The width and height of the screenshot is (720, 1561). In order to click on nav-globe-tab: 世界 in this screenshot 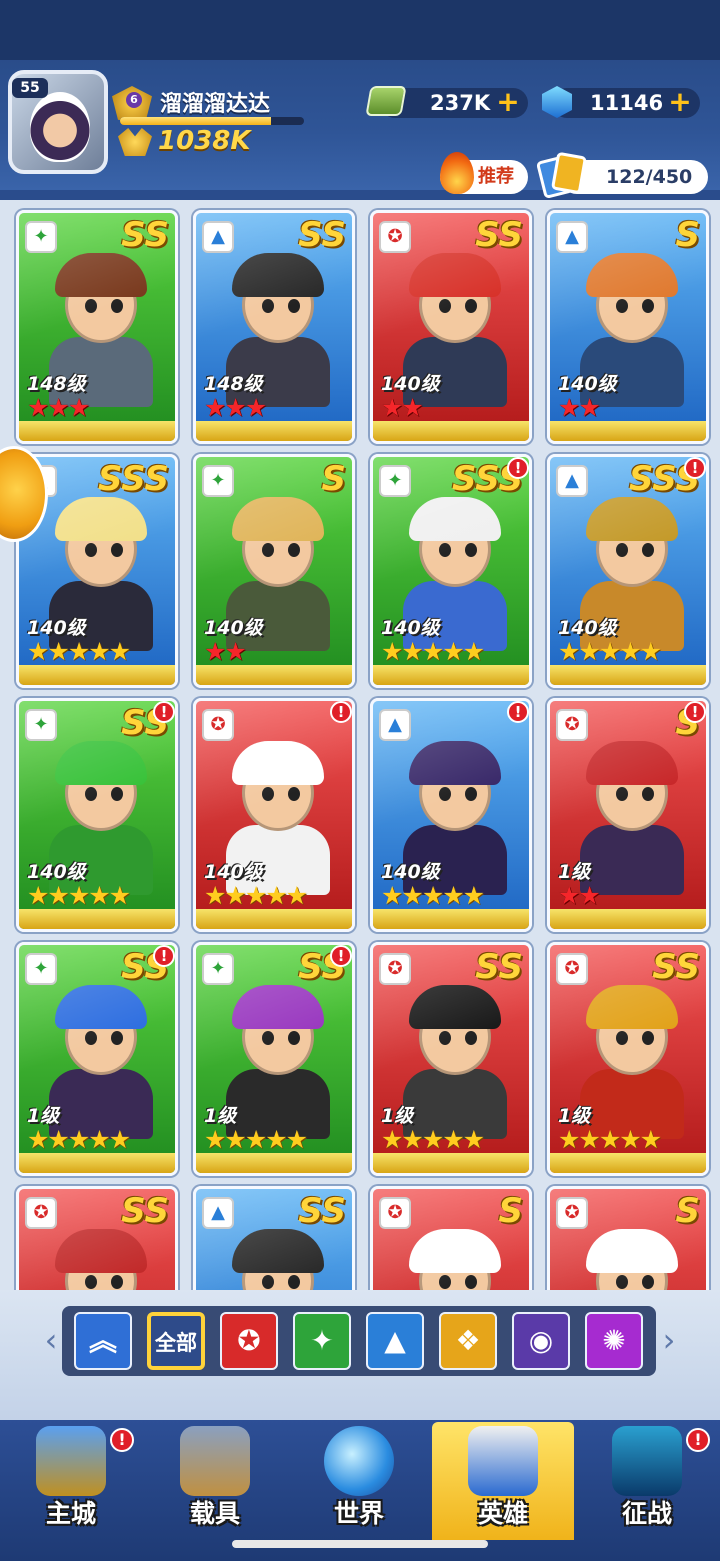, I will do `click(359, 1481)`.